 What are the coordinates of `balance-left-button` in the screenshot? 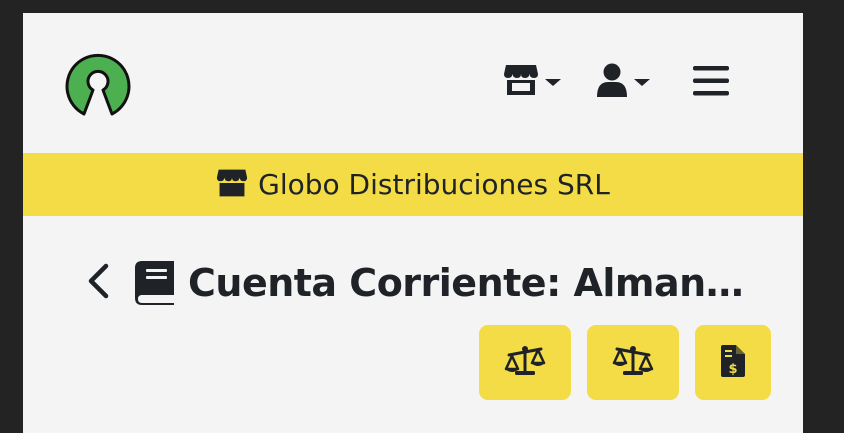 It's located at (525, 362).